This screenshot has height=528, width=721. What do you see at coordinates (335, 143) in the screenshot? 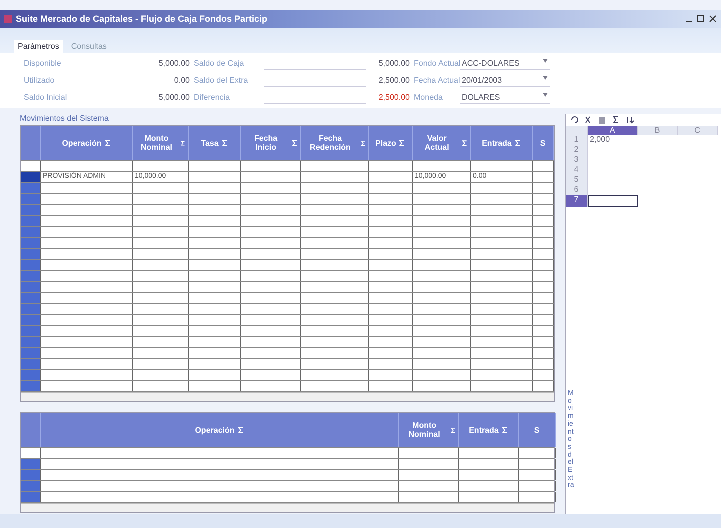
I see `column-header: Fecha Redención` at bounding box center [335, 143].